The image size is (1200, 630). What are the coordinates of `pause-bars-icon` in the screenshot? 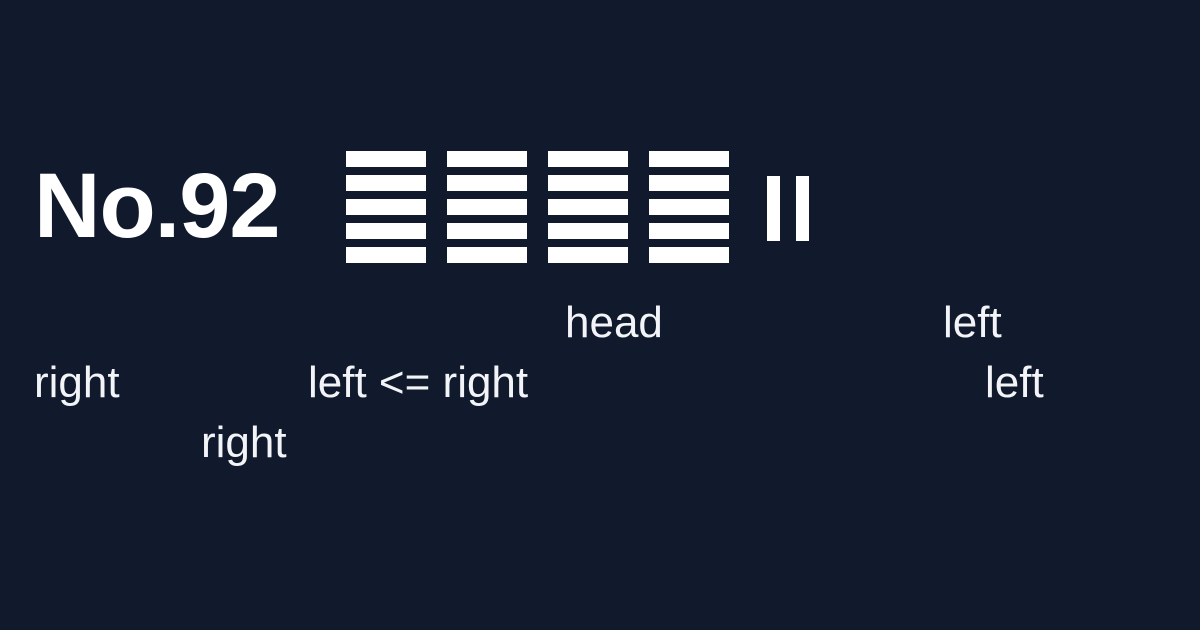 It's located at (788, 208).